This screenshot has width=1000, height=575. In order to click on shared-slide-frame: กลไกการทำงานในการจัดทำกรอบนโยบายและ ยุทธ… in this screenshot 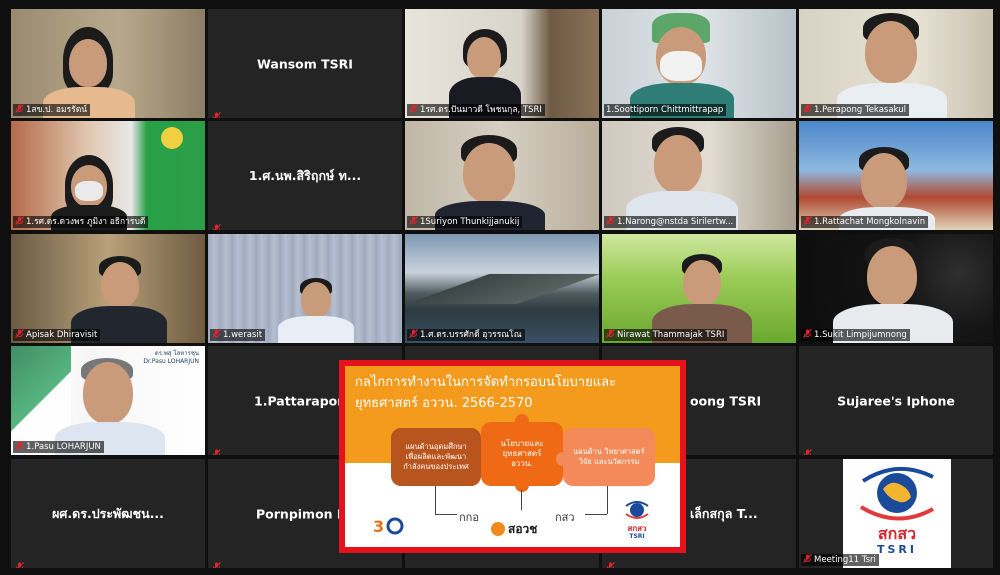, I will do `click(512, 456)`.